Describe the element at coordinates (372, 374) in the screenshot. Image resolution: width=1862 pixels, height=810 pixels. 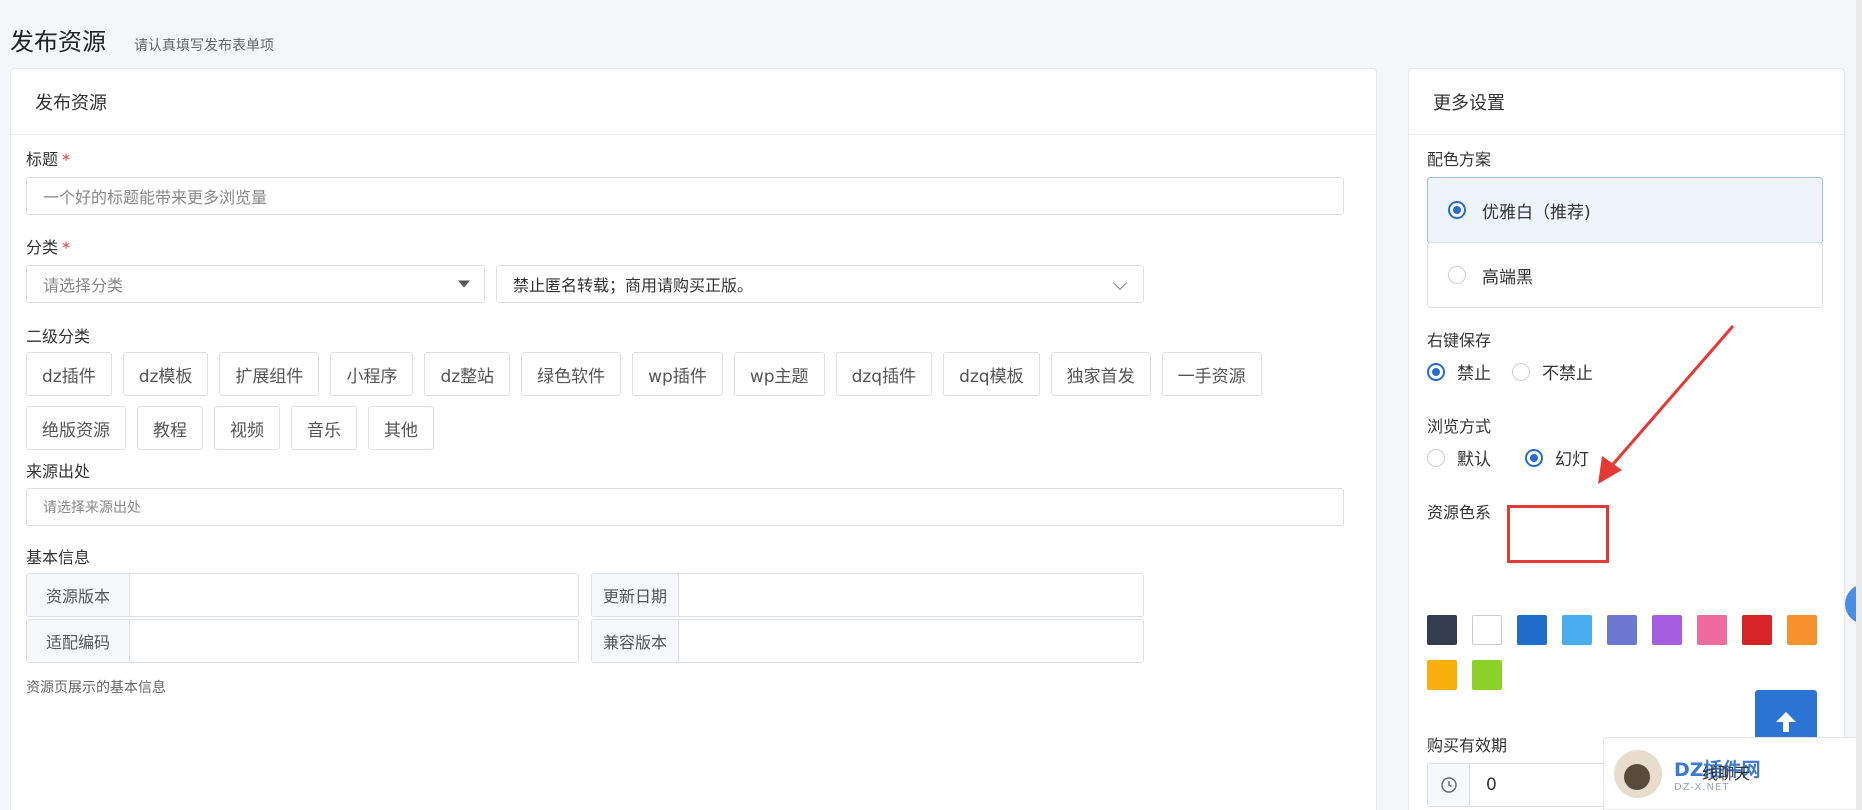
I see `subcategory-tag: 小程序` at that location.